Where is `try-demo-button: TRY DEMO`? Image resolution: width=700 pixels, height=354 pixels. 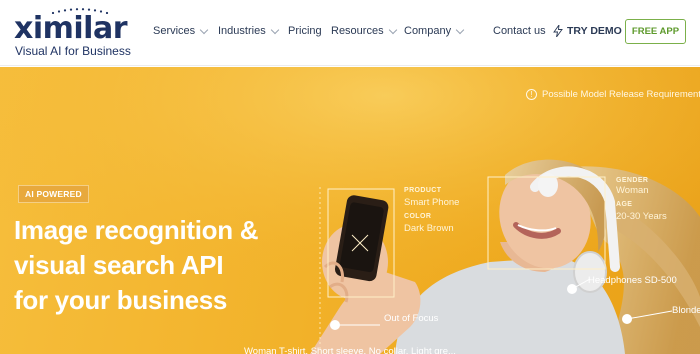
try-demo-button: TRY DEMO is located at coordinates (587, 31).